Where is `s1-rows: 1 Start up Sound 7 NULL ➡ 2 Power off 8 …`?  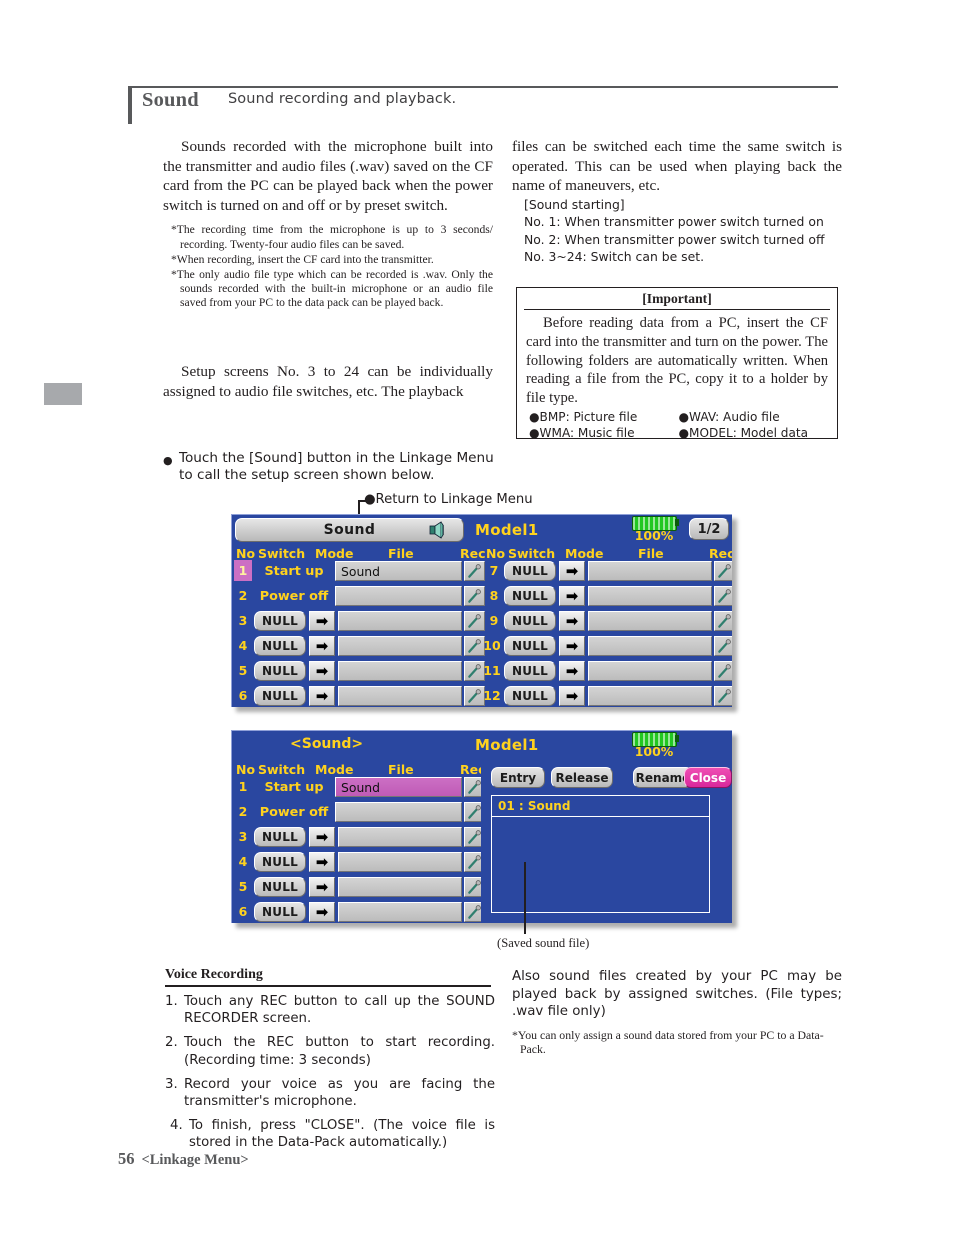
s1-rows: 1 Start up Sound 7 NULL ➡ 2 Power off 8 … is located at coordinates (482, 633).